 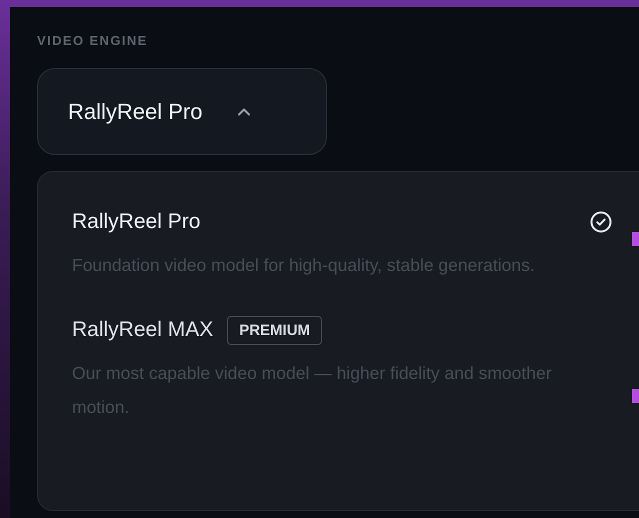 I want to click on model-dropdown: RallyReel Pro, so click(x=182, y=111).